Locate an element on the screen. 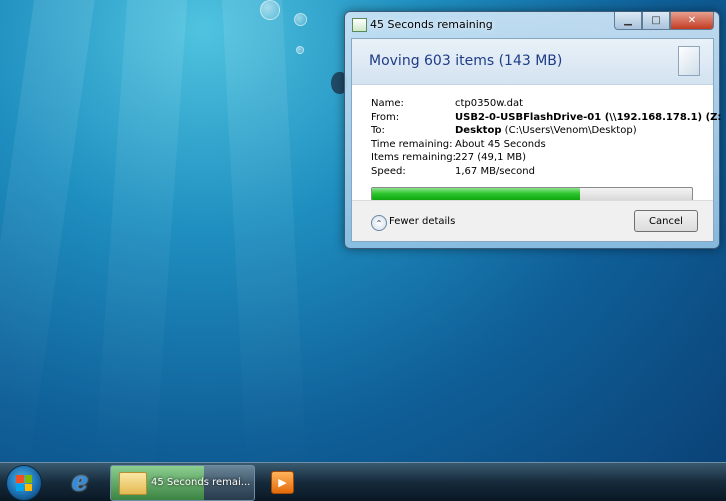 Image resolution: width=726 pixels, height=501 pixels. maximize-button: □ is located at coordinates (656, 21).